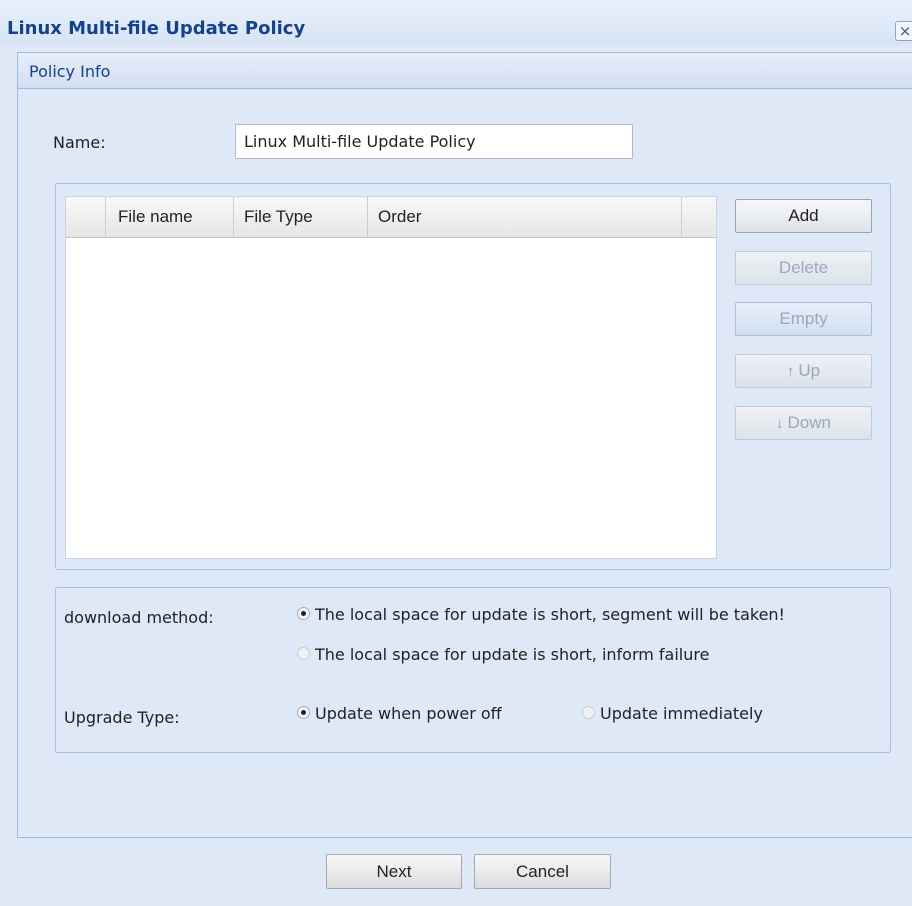 Image resolution: width=912 pixels, height=906 pixels. Describe the element at coordinates (465, 71) in the screenshot. I see `panel-header: Policy Info` at that location.